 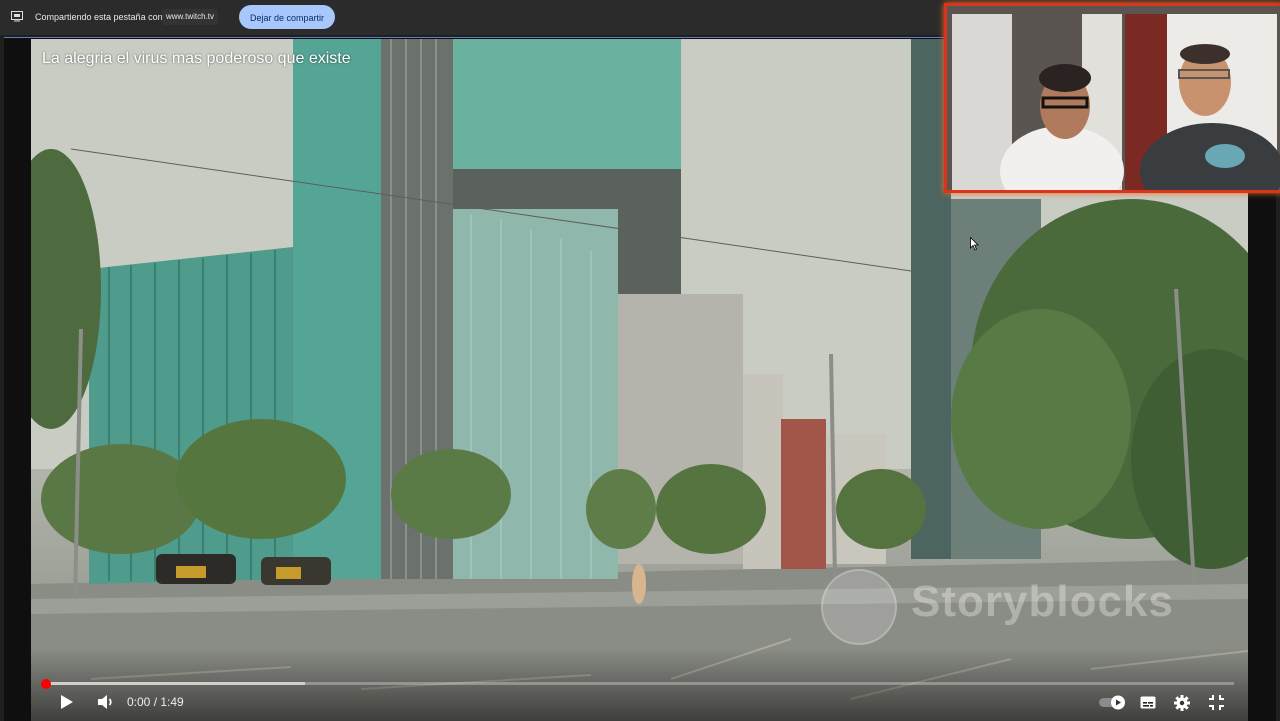 I want to click on sharing-site-badge: www.twitch.tv, so click(x=190, y=17).